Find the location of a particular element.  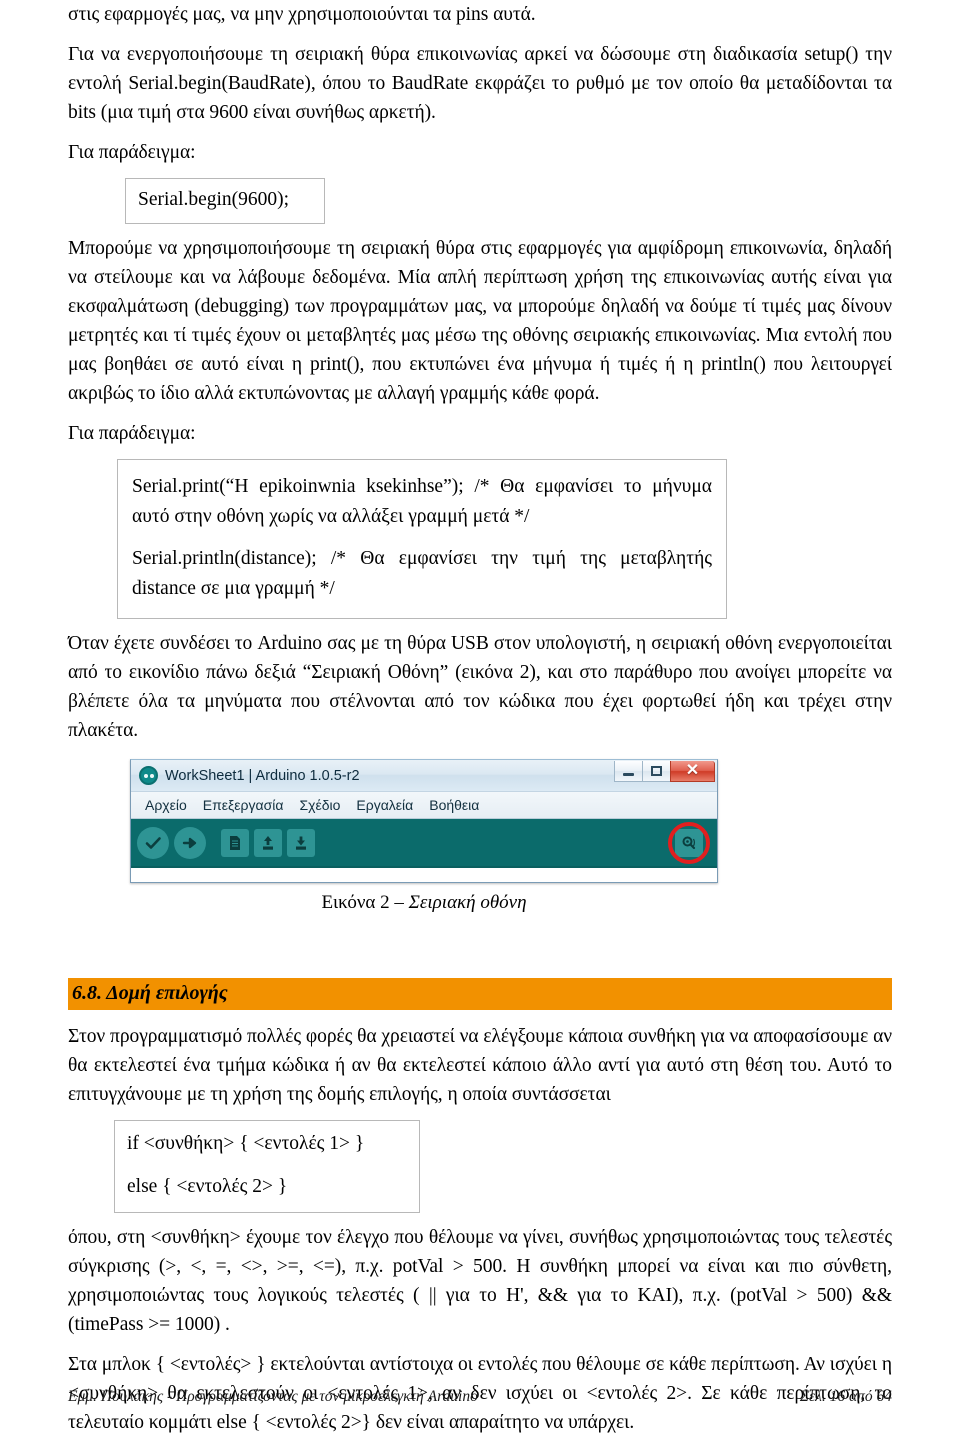

ide-title-bar: WorkSheet1 | Arduino 1.0.5-r2 ✕ is located at coordinates (424, 776).